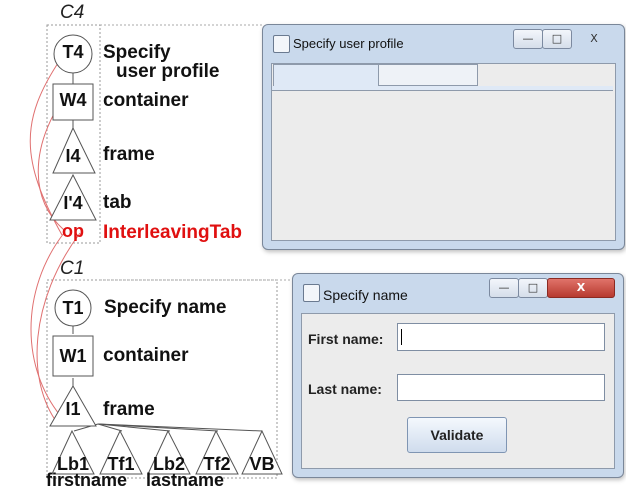  Describe the element at coordinates (146, 355) in the screenshot. I see `container-label-c1: container` at that location.